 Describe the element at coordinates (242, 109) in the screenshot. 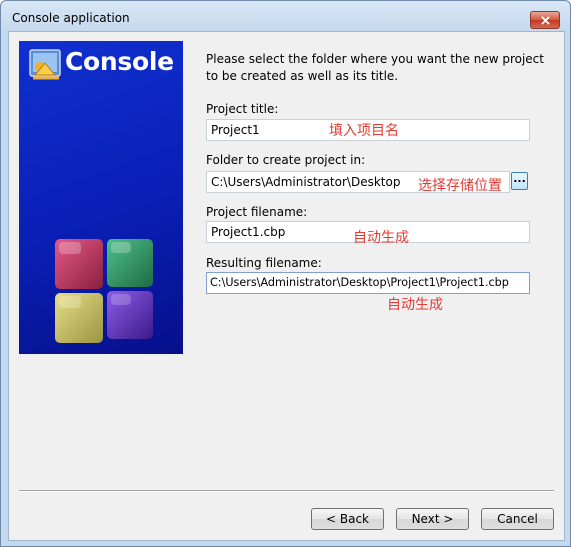

I see `project-title-label: Project title:` at that location.